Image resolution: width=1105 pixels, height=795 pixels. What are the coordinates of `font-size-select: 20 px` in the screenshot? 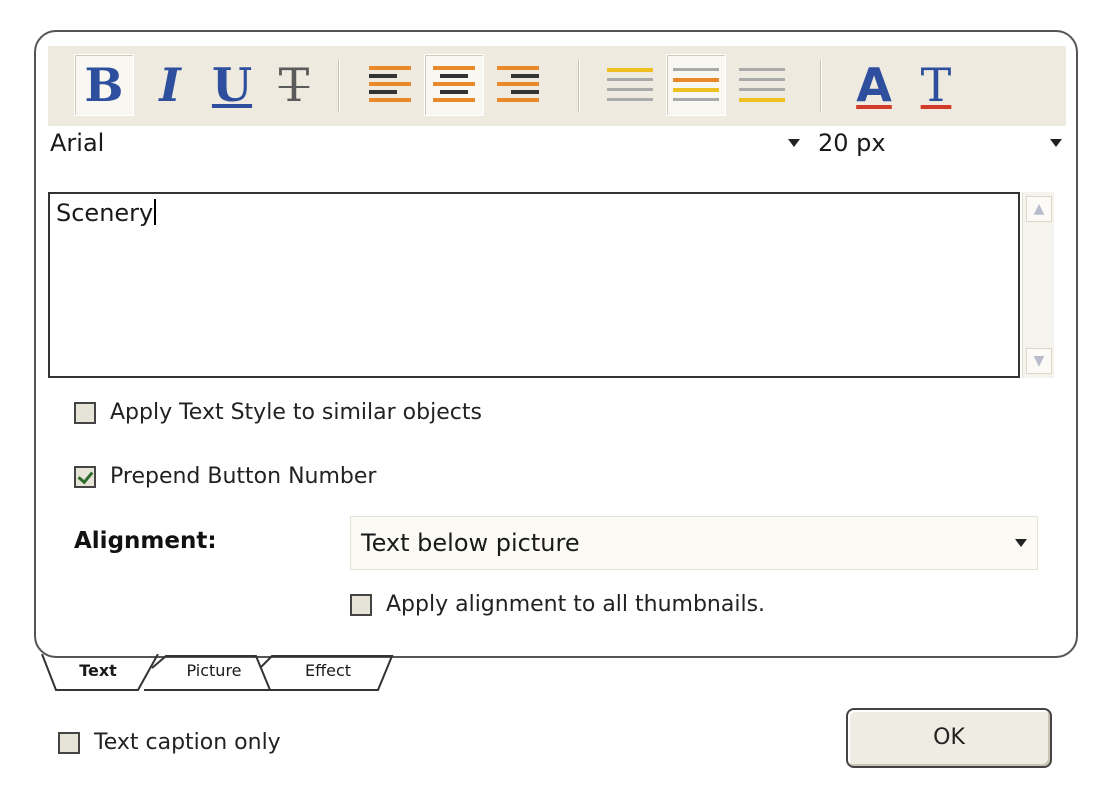 It's located at (941, 143).